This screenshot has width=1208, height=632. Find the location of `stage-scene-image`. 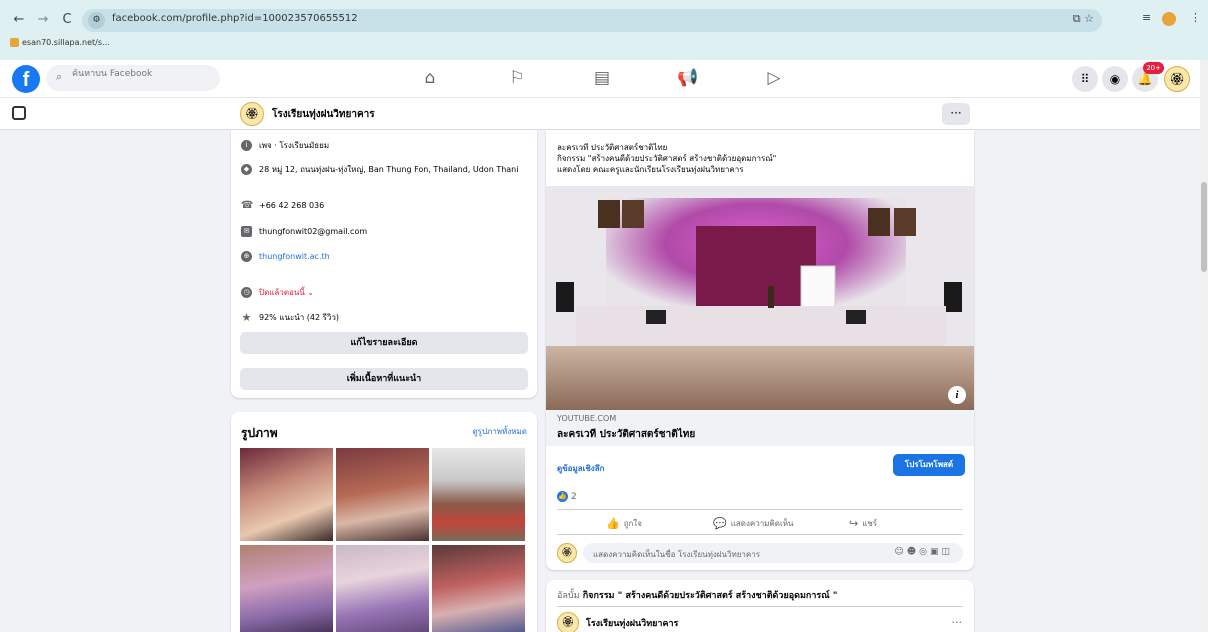

stage-scene-image is located at coordinates (760, 298).